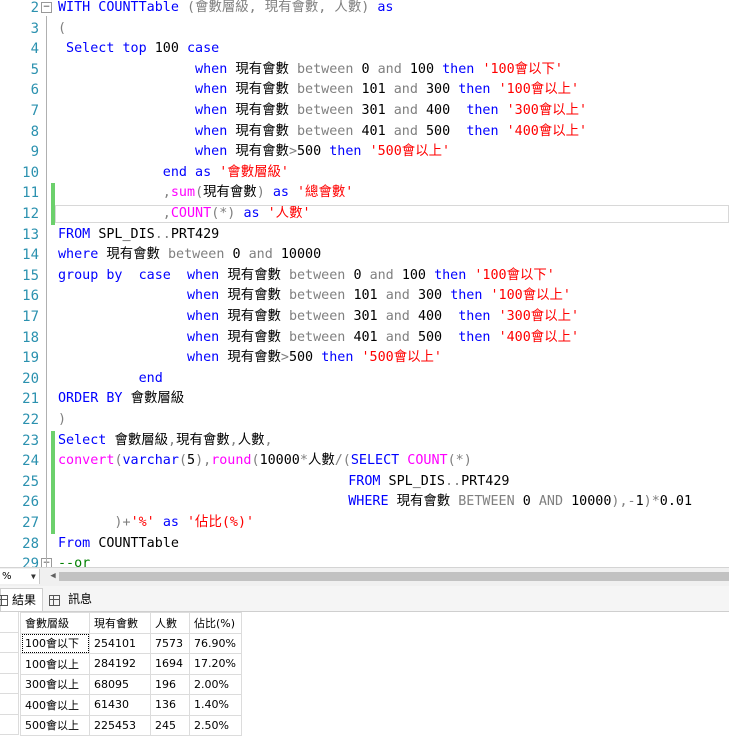 Image resolution: width=729 pixels, height=743 pixels. I want to click on table-cell: 1.40%, so click(215, 705).